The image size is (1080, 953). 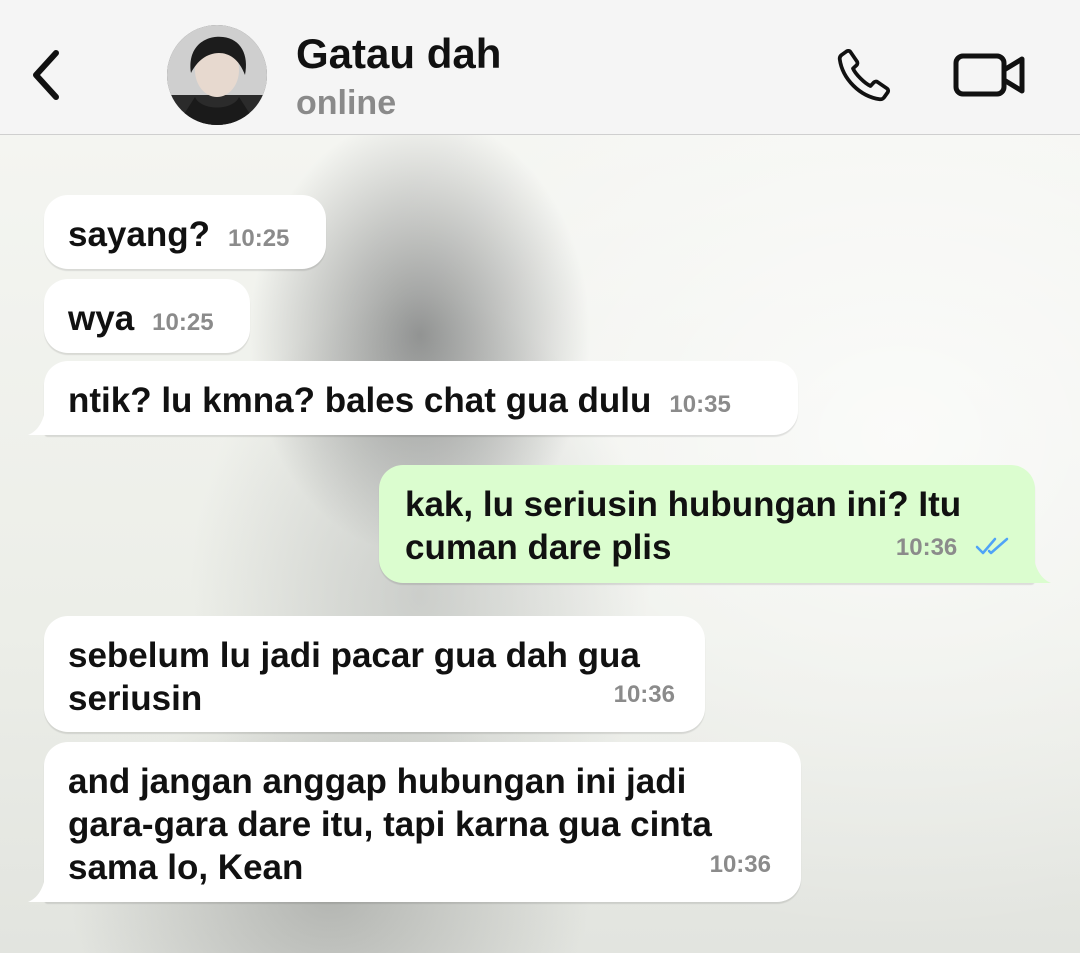 I want to click on double-check-icon, so click(x=992, y=545).